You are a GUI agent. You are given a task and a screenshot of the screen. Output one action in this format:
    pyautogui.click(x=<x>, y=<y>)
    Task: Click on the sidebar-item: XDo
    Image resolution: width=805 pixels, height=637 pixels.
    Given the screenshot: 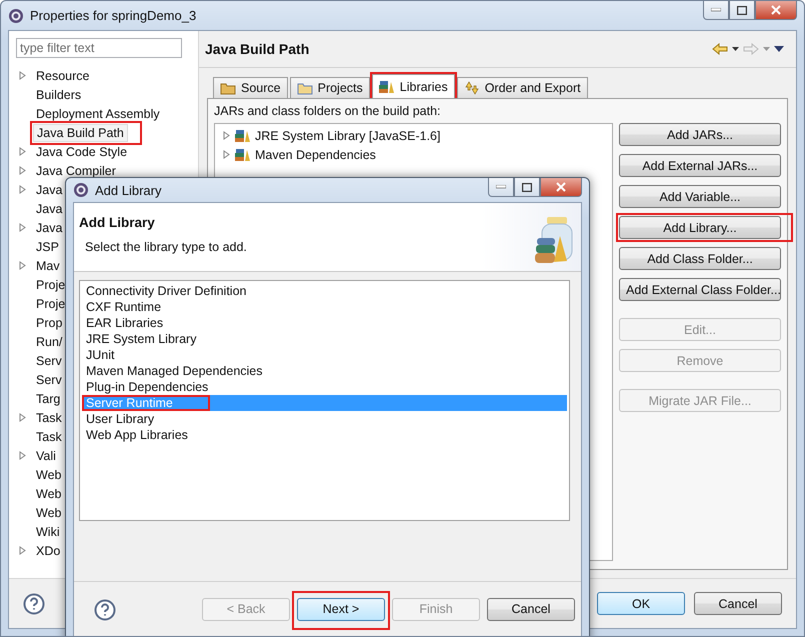 What is the action you would take?
    pyautogui.click(x=48, y=550)
    